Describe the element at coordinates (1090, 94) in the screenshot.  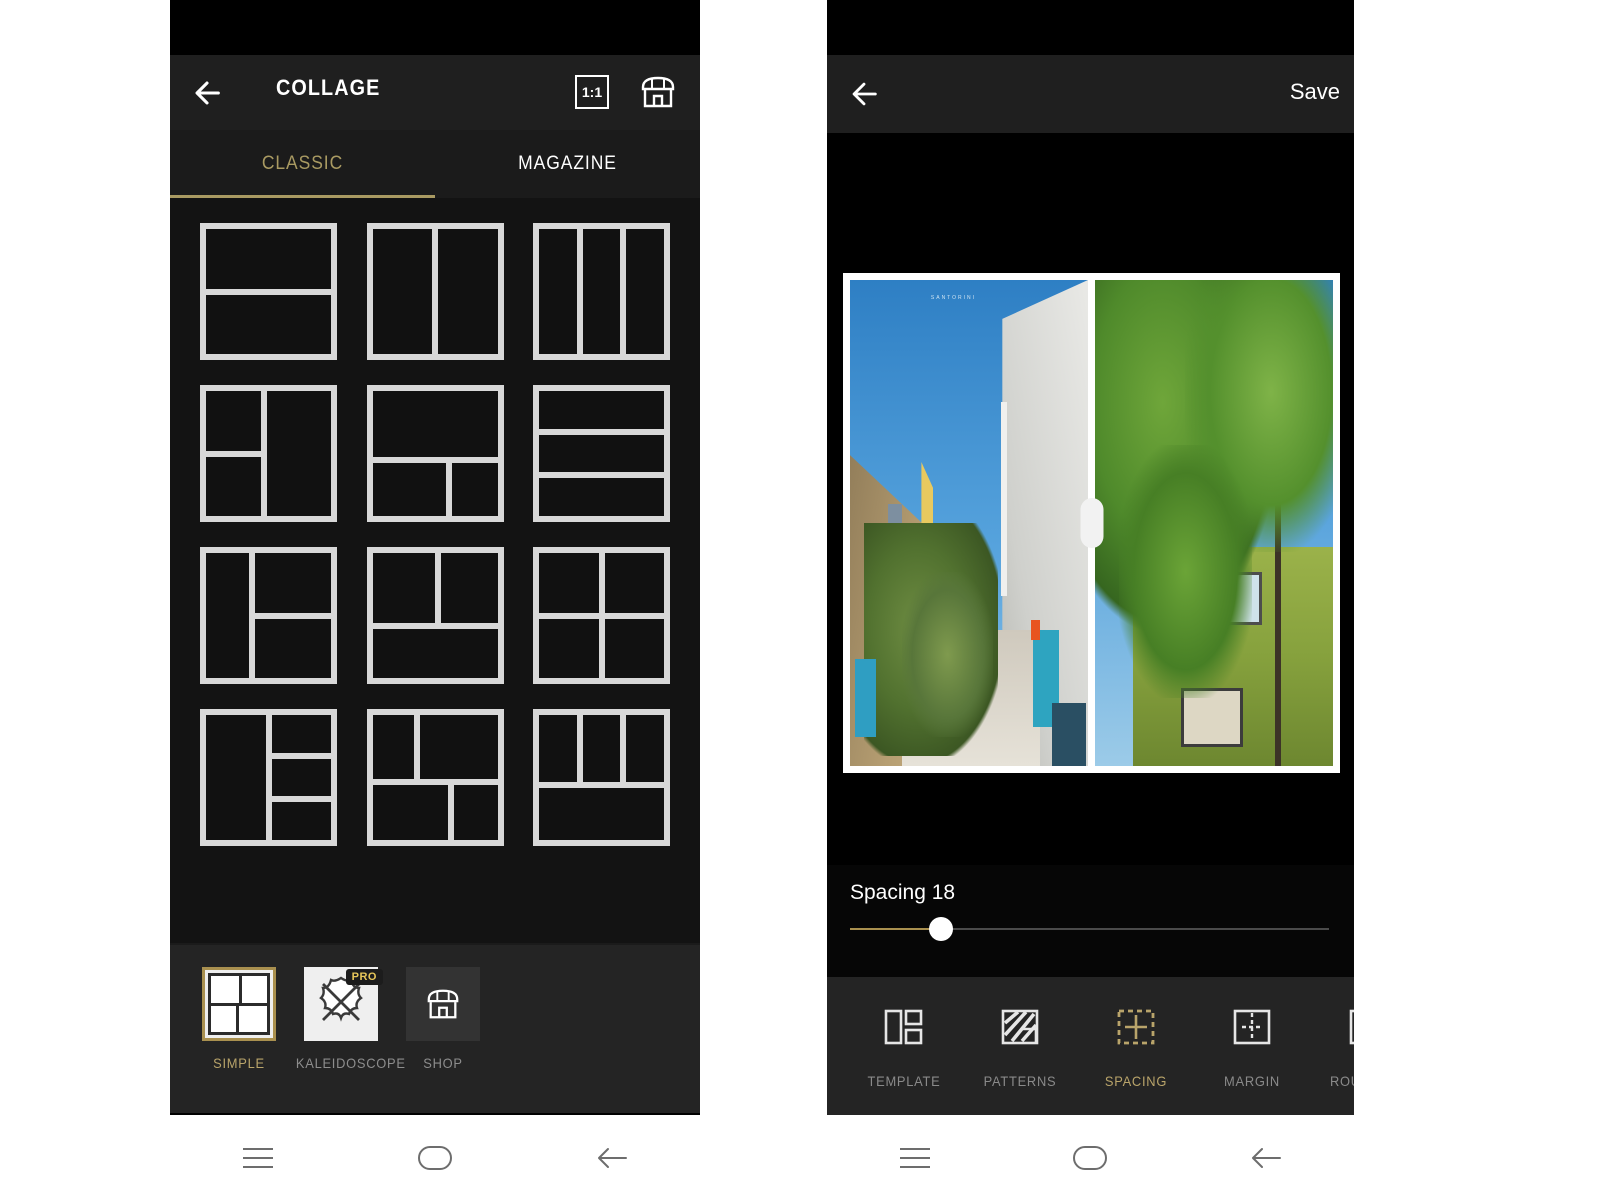
I see `editor-header: Save` at that location.